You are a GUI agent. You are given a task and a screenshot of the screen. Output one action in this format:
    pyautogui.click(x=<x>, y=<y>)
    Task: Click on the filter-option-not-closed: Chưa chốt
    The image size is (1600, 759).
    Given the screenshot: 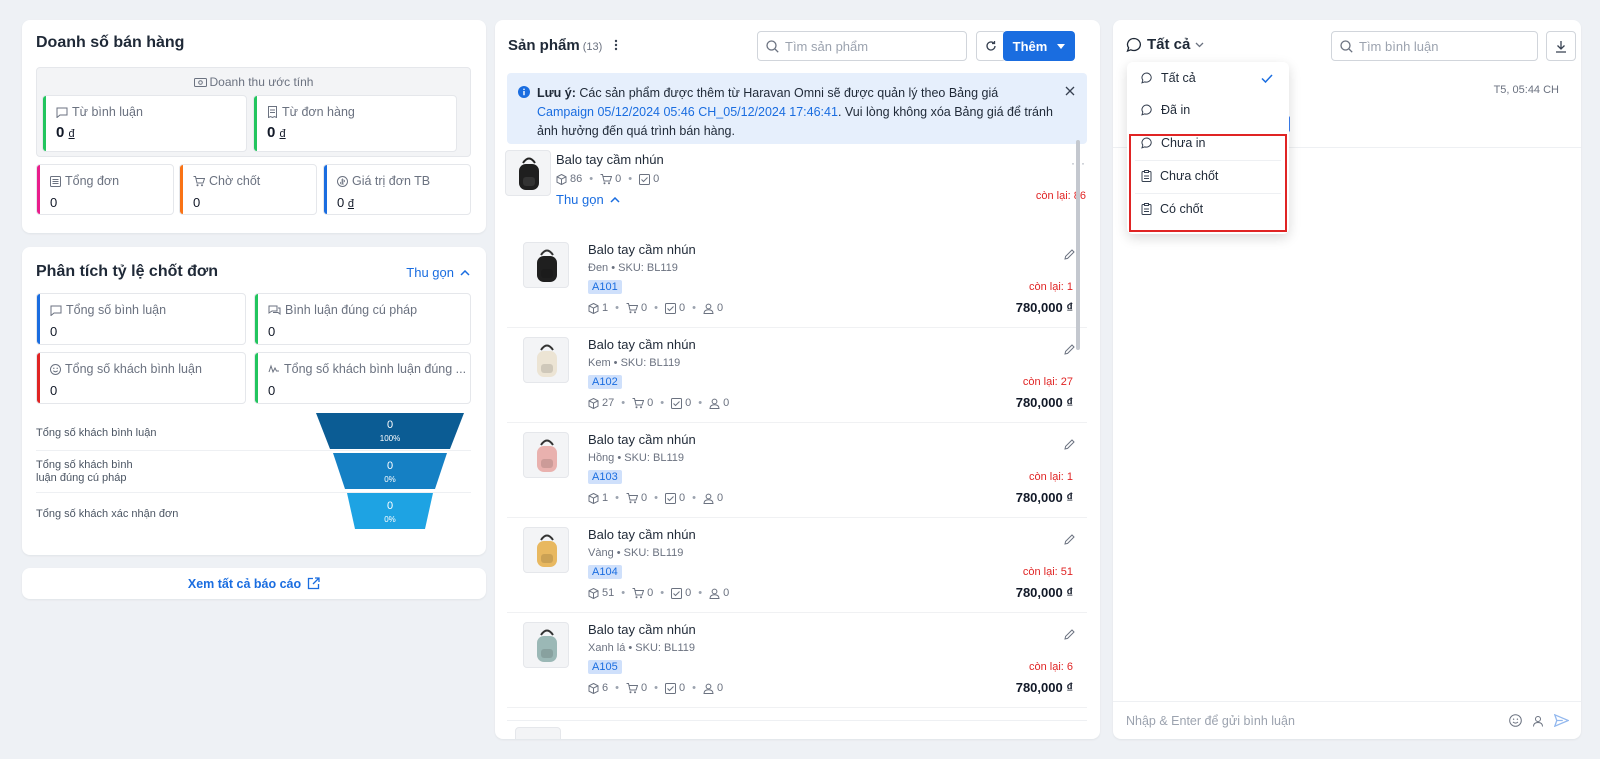 What is the action you would take?
    pyautogui.click(x=1208, y=176)
    